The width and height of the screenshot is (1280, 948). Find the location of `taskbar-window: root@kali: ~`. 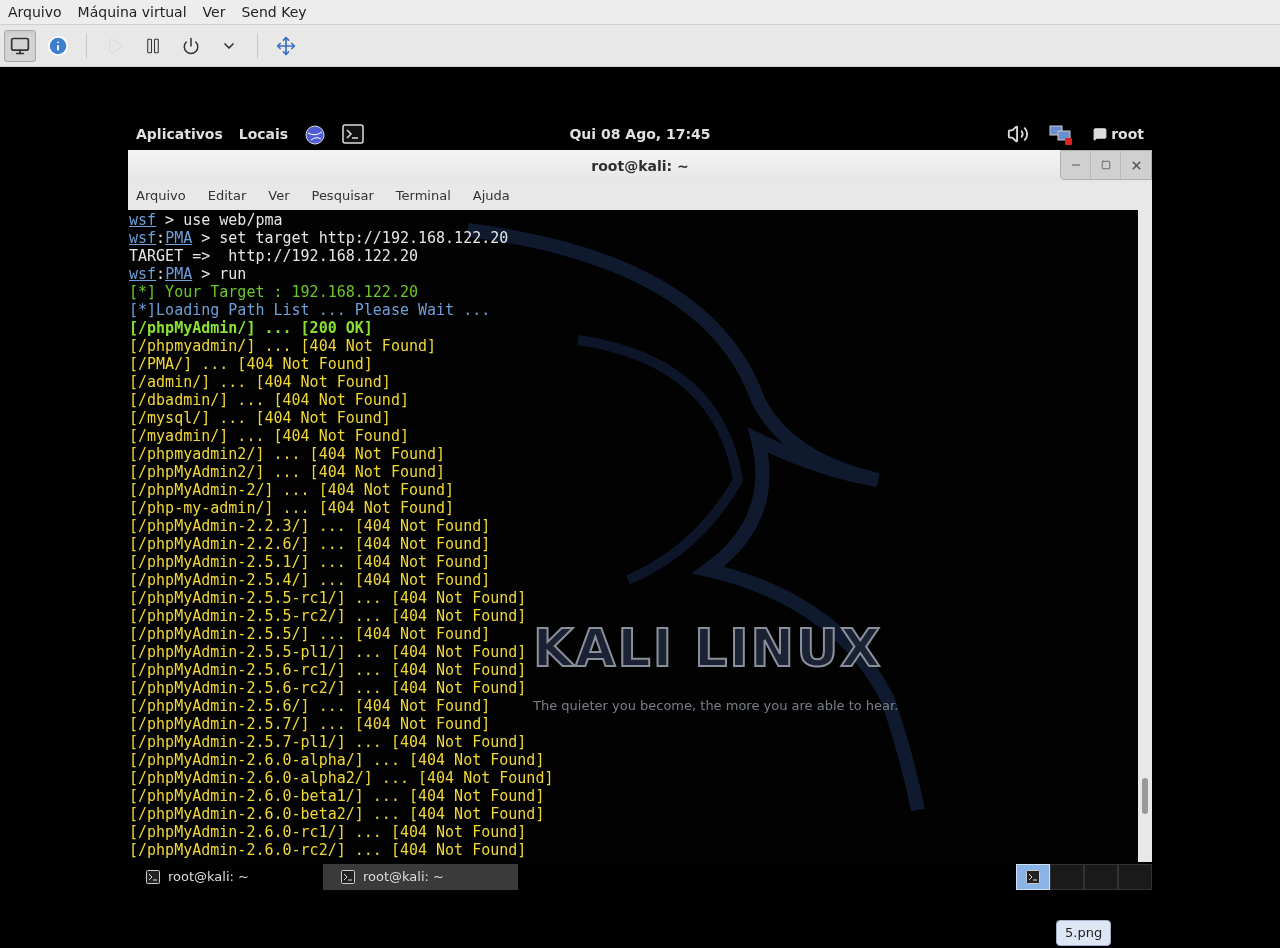

taskbar-window: root@kali: ~ is located at coordinates (420, 877).